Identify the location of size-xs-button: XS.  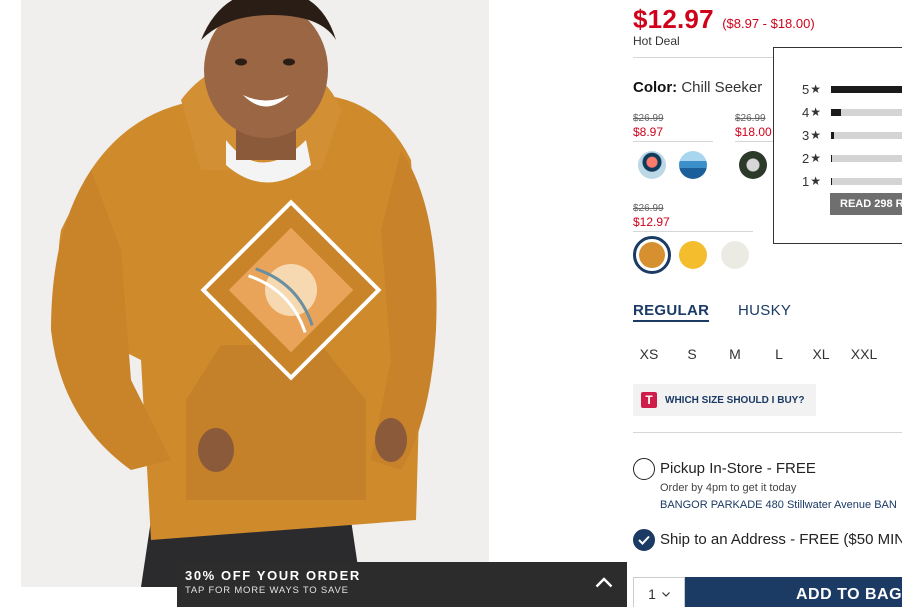
(649, 354).